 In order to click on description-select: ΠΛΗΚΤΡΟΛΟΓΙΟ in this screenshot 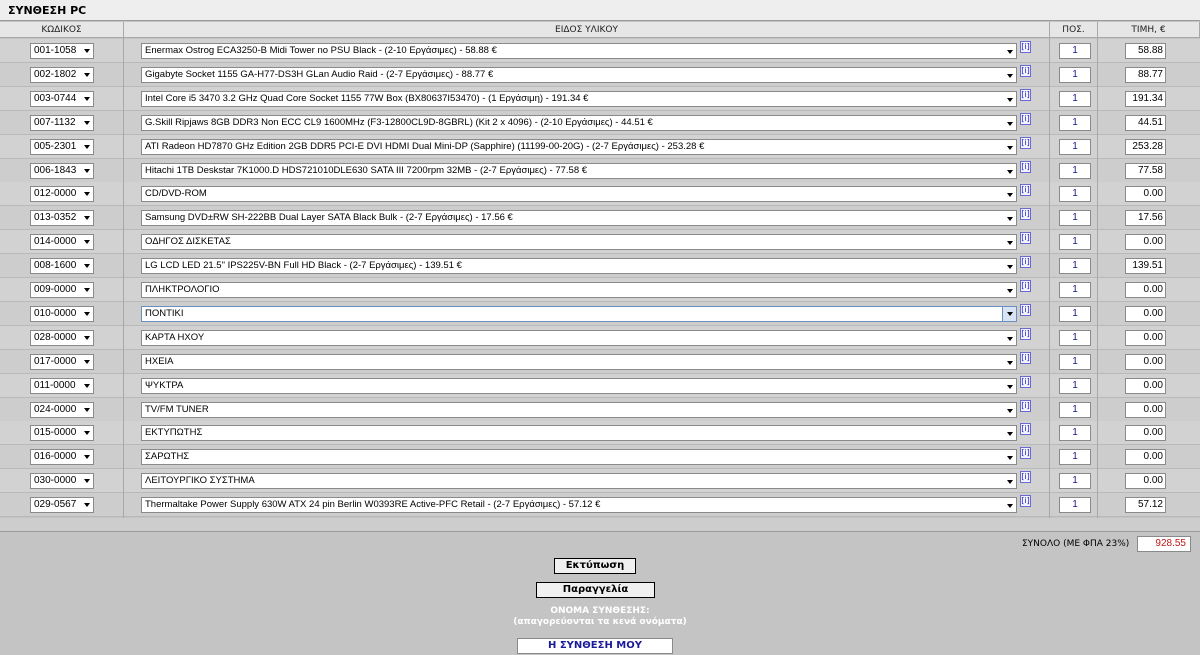, I will do `click(579, 290)`.